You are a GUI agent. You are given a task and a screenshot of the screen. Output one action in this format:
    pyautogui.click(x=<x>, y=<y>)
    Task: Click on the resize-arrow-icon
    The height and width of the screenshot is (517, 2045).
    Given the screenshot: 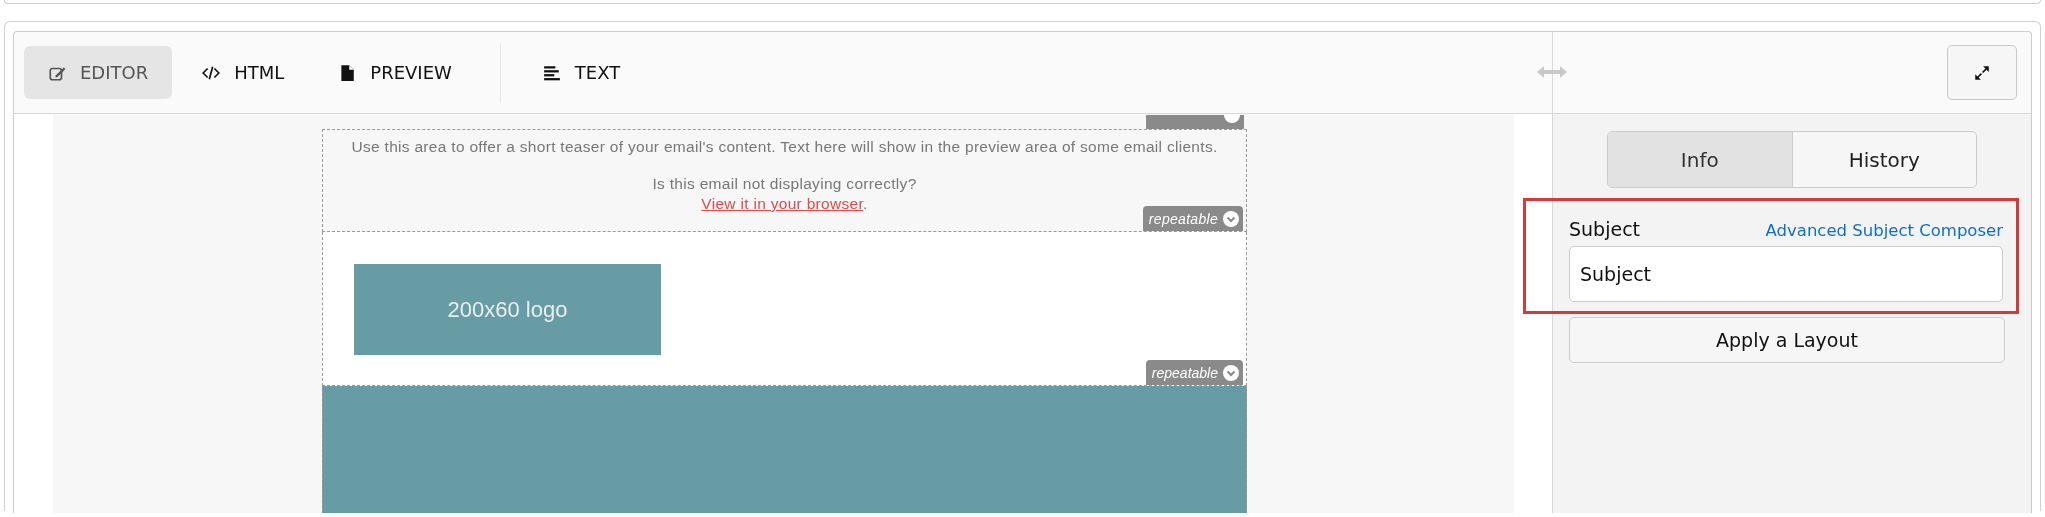 What is the action you would take?
    pyautogui.click(x=1552, y=72)
    